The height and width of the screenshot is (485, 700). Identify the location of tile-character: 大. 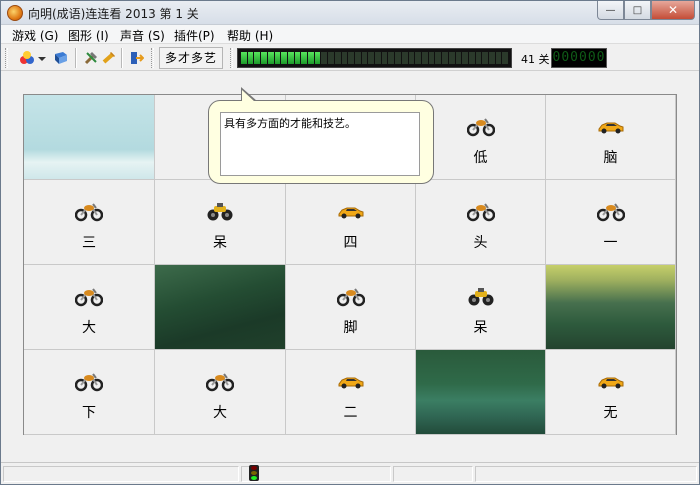
(220, 413).